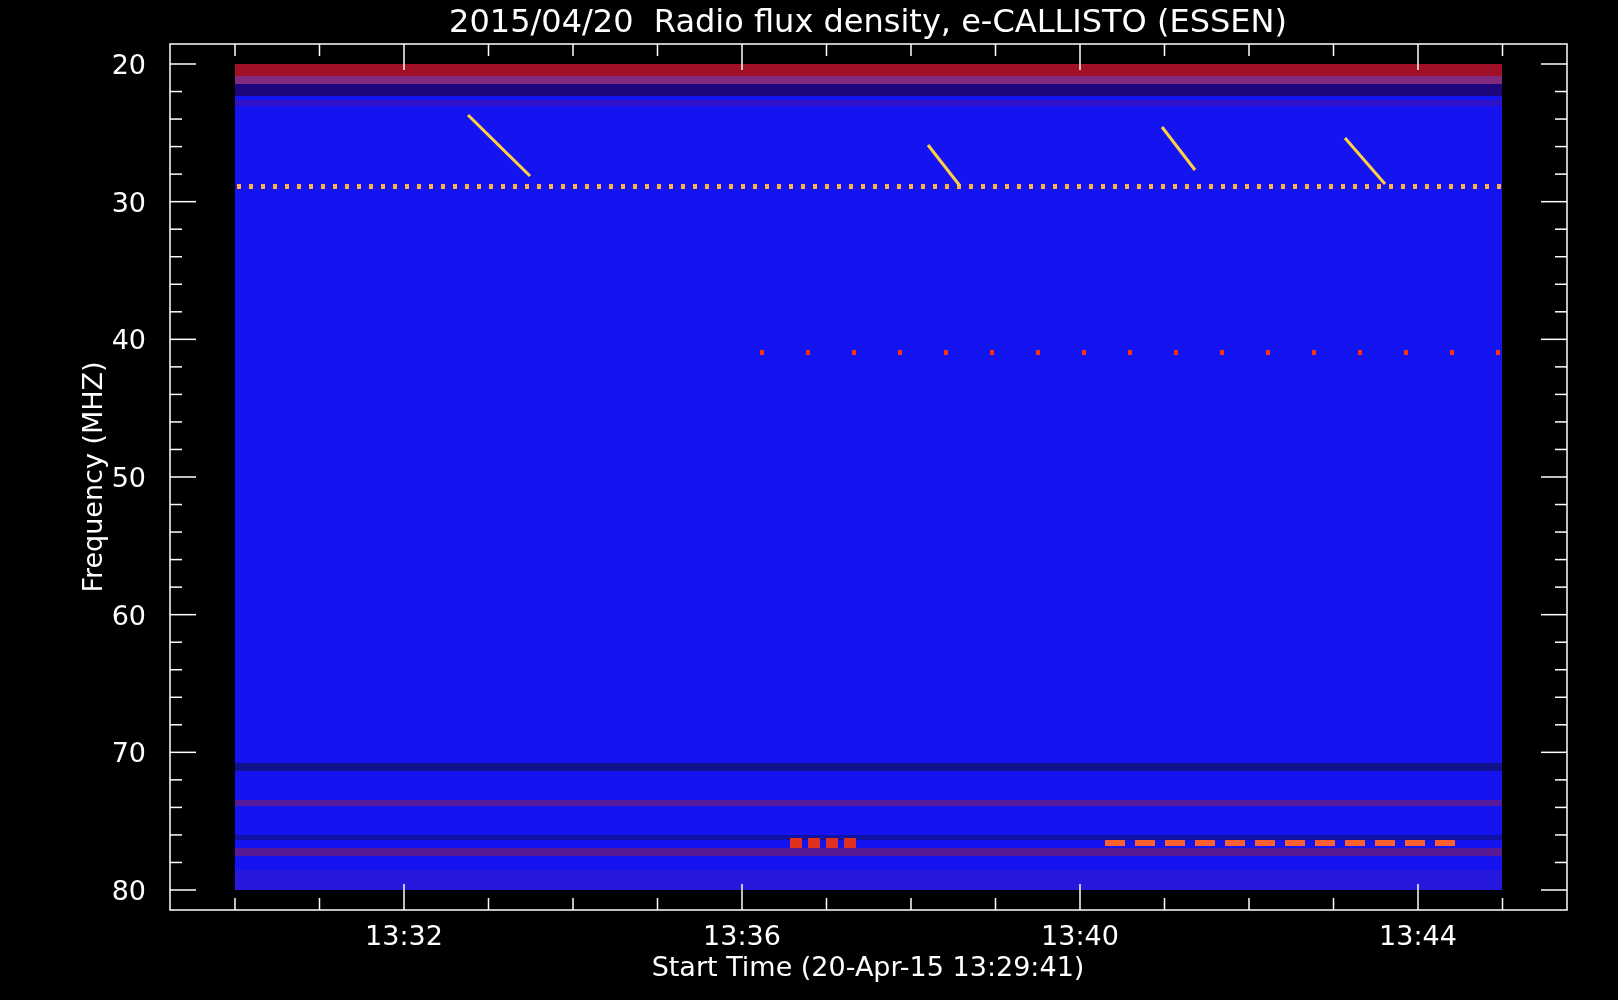 The height and width of the screenshot is (1000, 1618). I want to click on x-tick-label: 13:44, so click(1418, 935).